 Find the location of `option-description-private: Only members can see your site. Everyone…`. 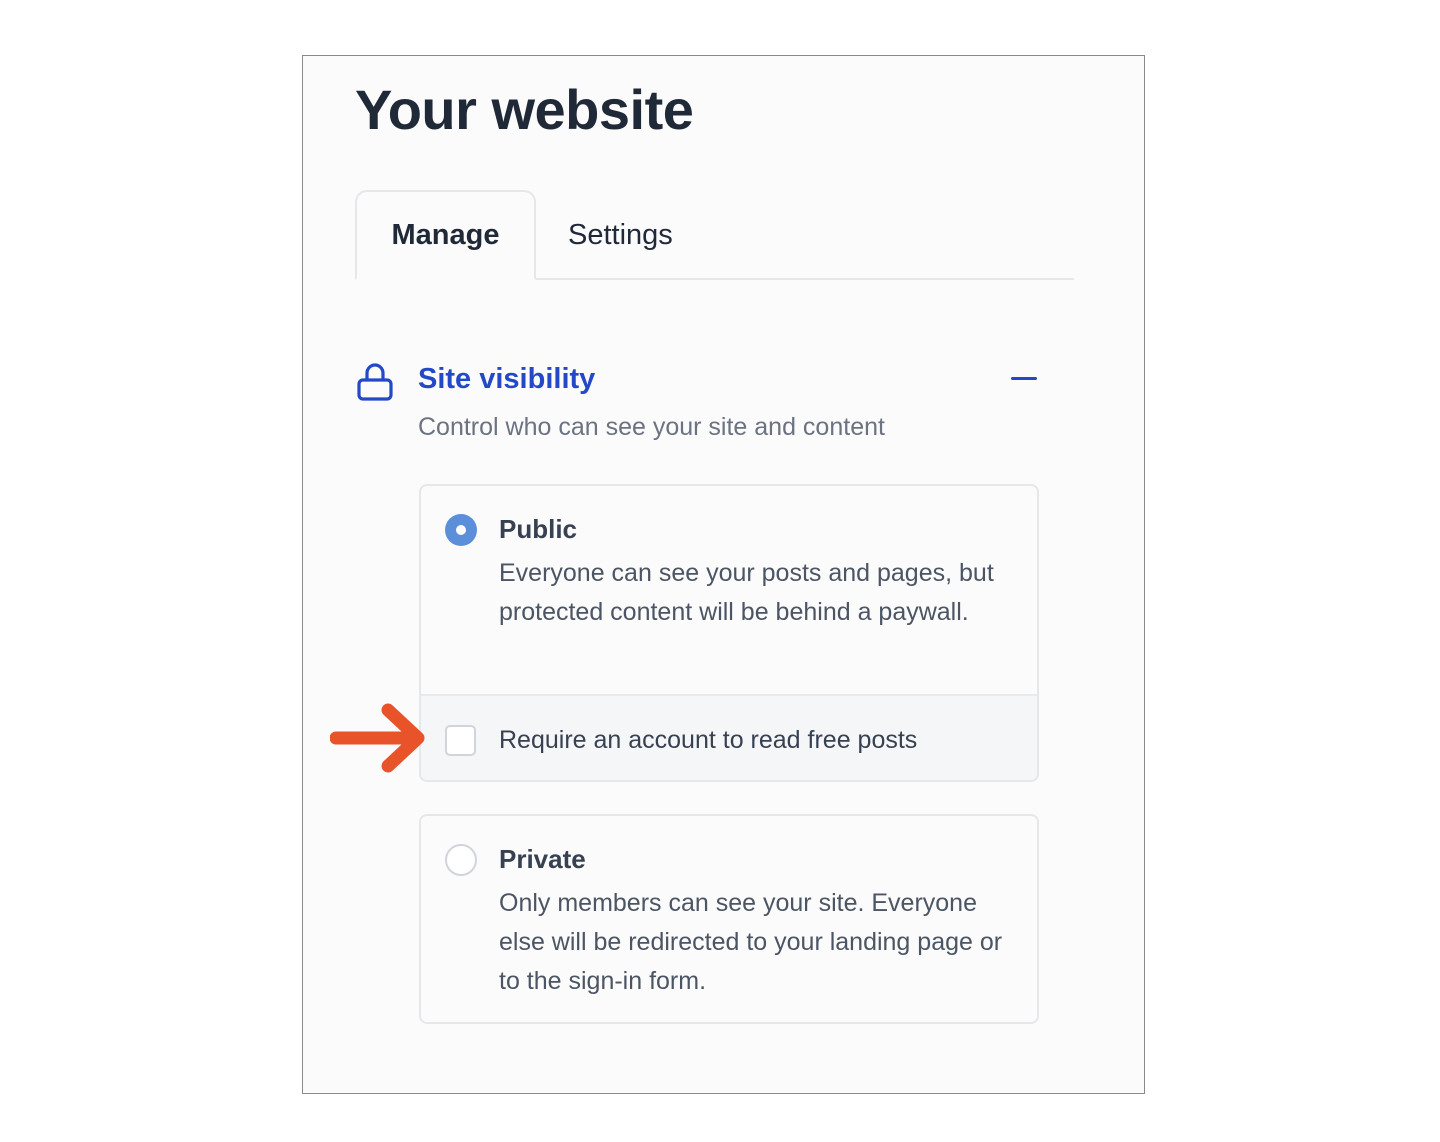

option-description-private: Only members can see your site. Everyone… is located at coordinates (751, 942).